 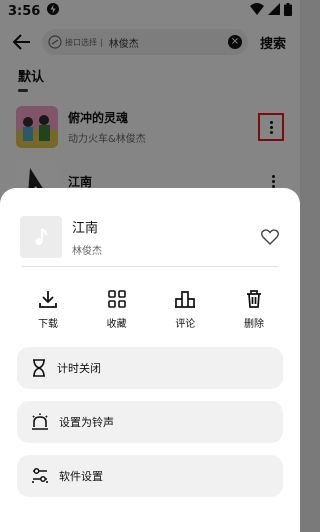 What do you see at coordinates (150, 476) in the screenshot?
I see `app-settings-item: 软件设置` at bounding box center [150, 476].